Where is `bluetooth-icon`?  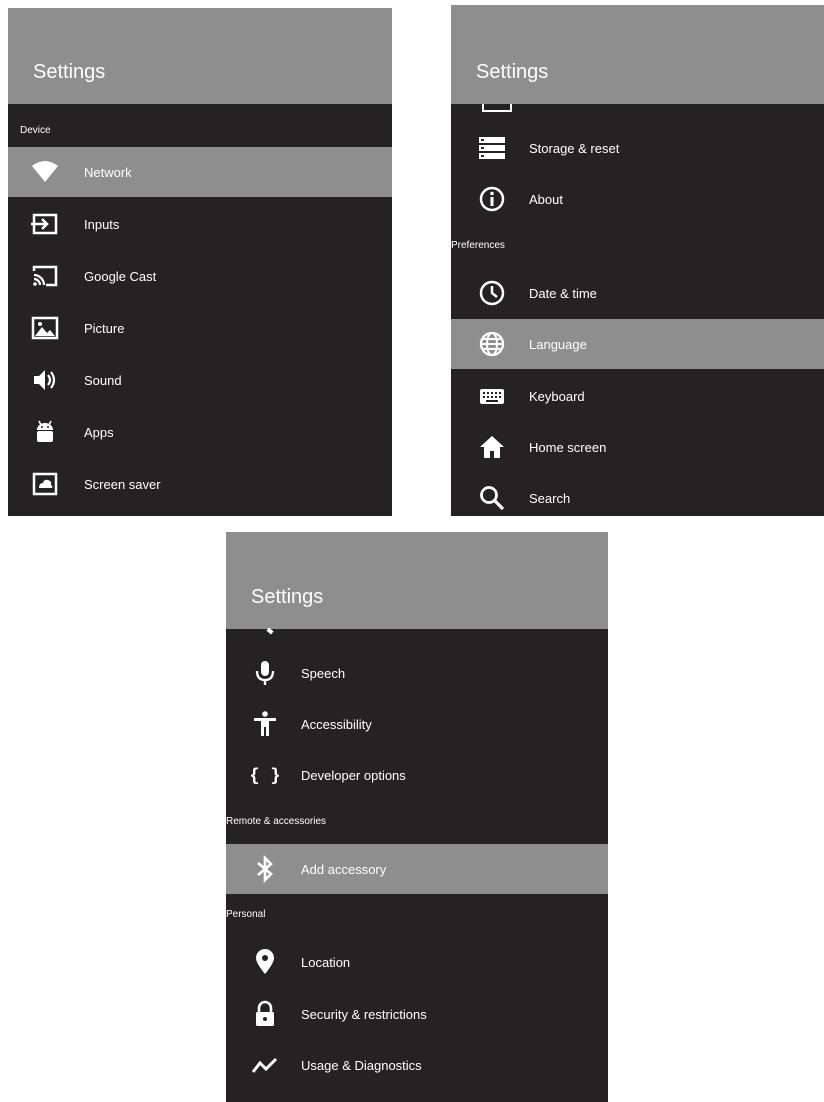 bluetooth-icon is located at coordinates (265, 869).